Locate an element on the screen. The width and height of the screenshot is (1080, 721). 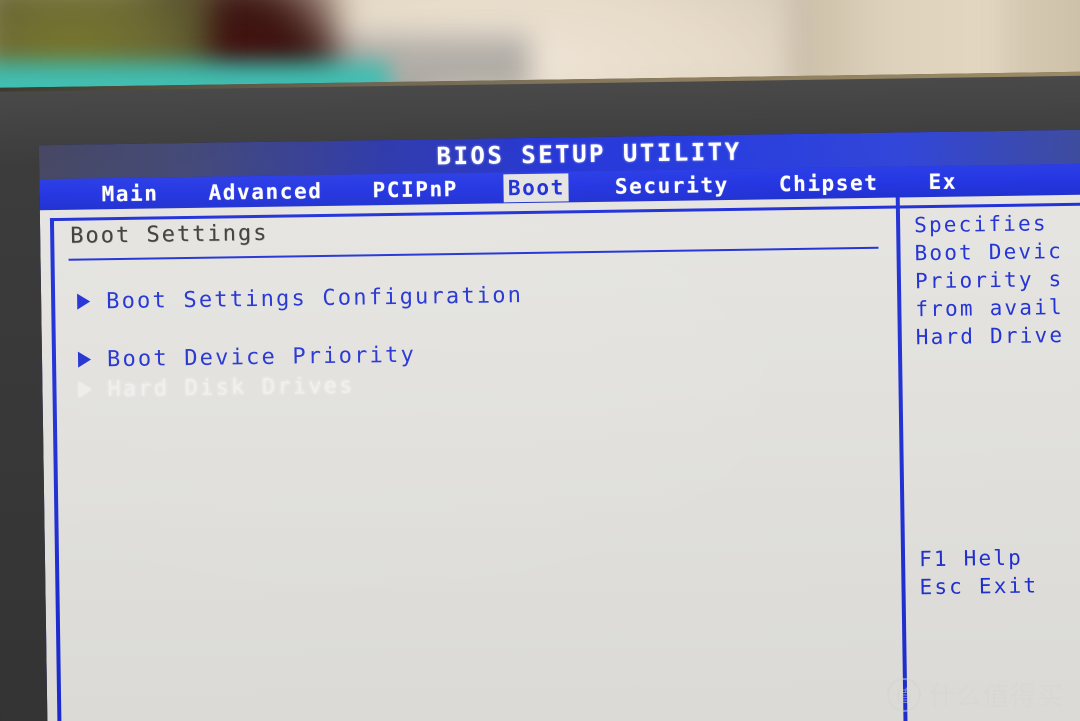
tab-boot: Boot is located at coordinates (536, 187).